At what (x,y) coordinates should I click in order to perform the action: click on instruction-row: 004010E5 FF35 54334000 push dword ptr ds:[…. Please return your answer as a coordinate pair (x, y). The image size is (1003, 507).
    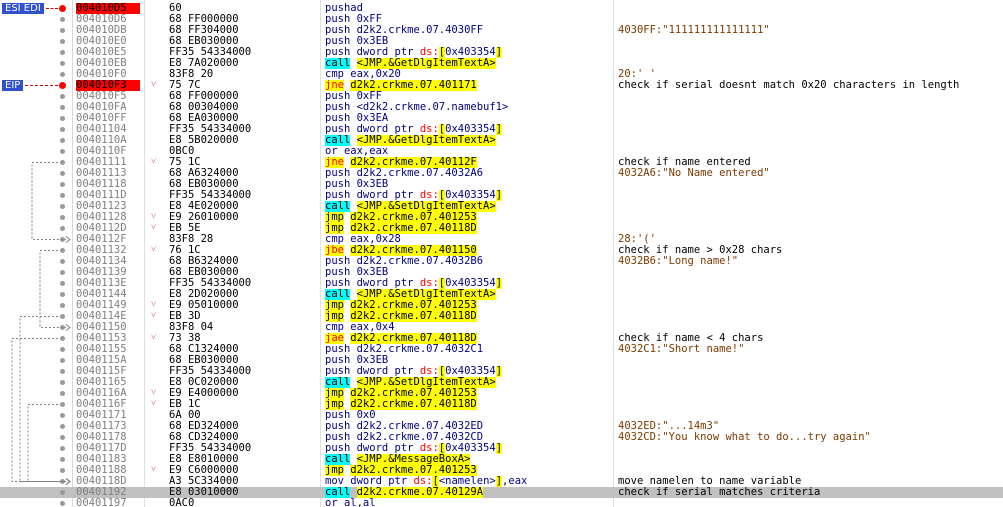
    Looking at the image, I should click on (501, 52).